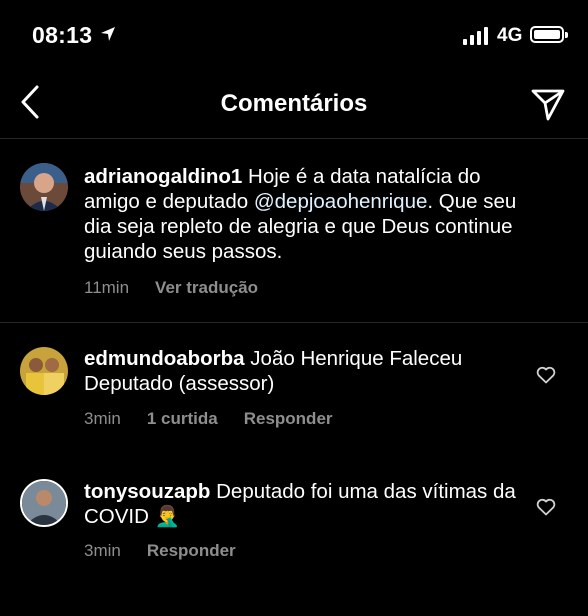  What do you see at coordinates (549, 34) in the screenshot?
I see `battery-icon` at bounding box center [549, 34].